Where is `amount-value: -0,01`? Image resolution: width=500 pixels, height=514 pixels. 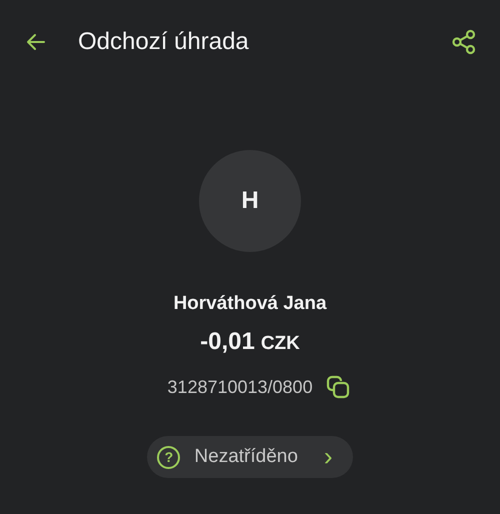 amount-value: -0,01 is located at coordinates (227, 342).